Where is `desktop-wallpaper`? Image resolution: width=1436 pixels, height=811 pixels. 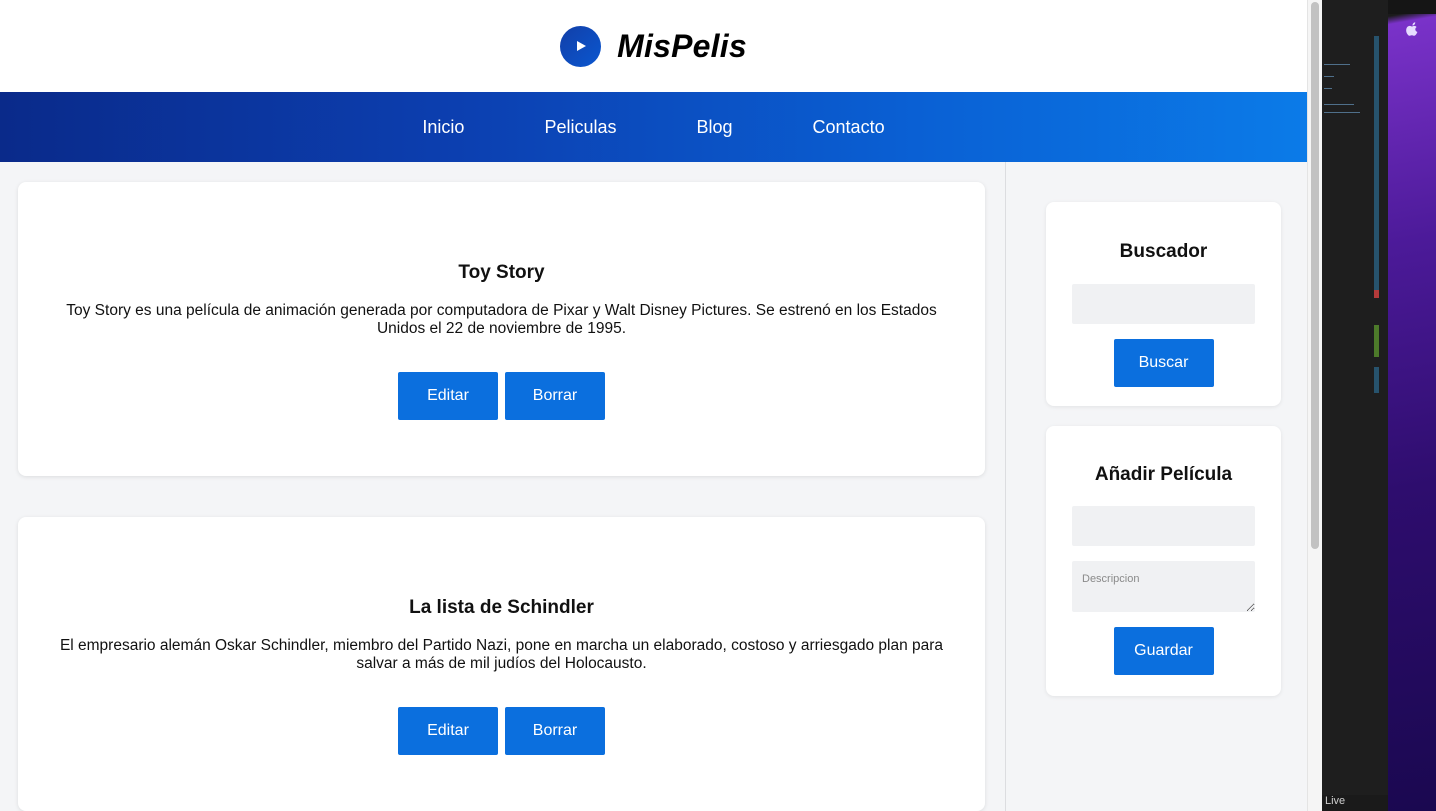
desktop-wallpaper is located at coordinates (1412, 405).